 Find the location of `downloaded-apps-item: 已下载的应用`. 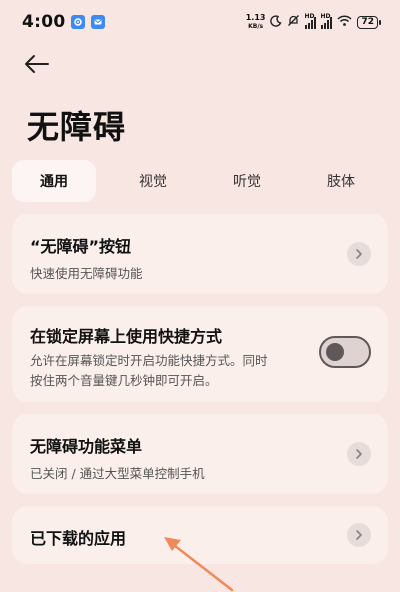

downloaded-apps-item: 已下载的应用 is located at coordinates (200, 535).